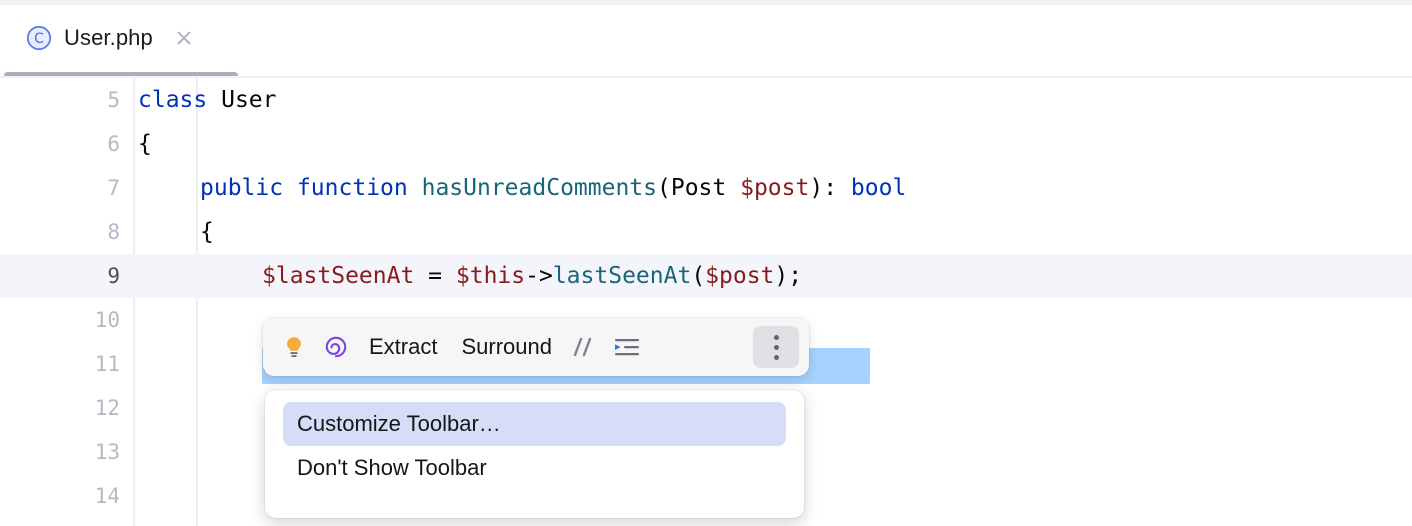 This screenshot has height=526, width=1412. Describe the element at coordinates (113, 100) in the screenshot. I see `line-number: 5` at that location.